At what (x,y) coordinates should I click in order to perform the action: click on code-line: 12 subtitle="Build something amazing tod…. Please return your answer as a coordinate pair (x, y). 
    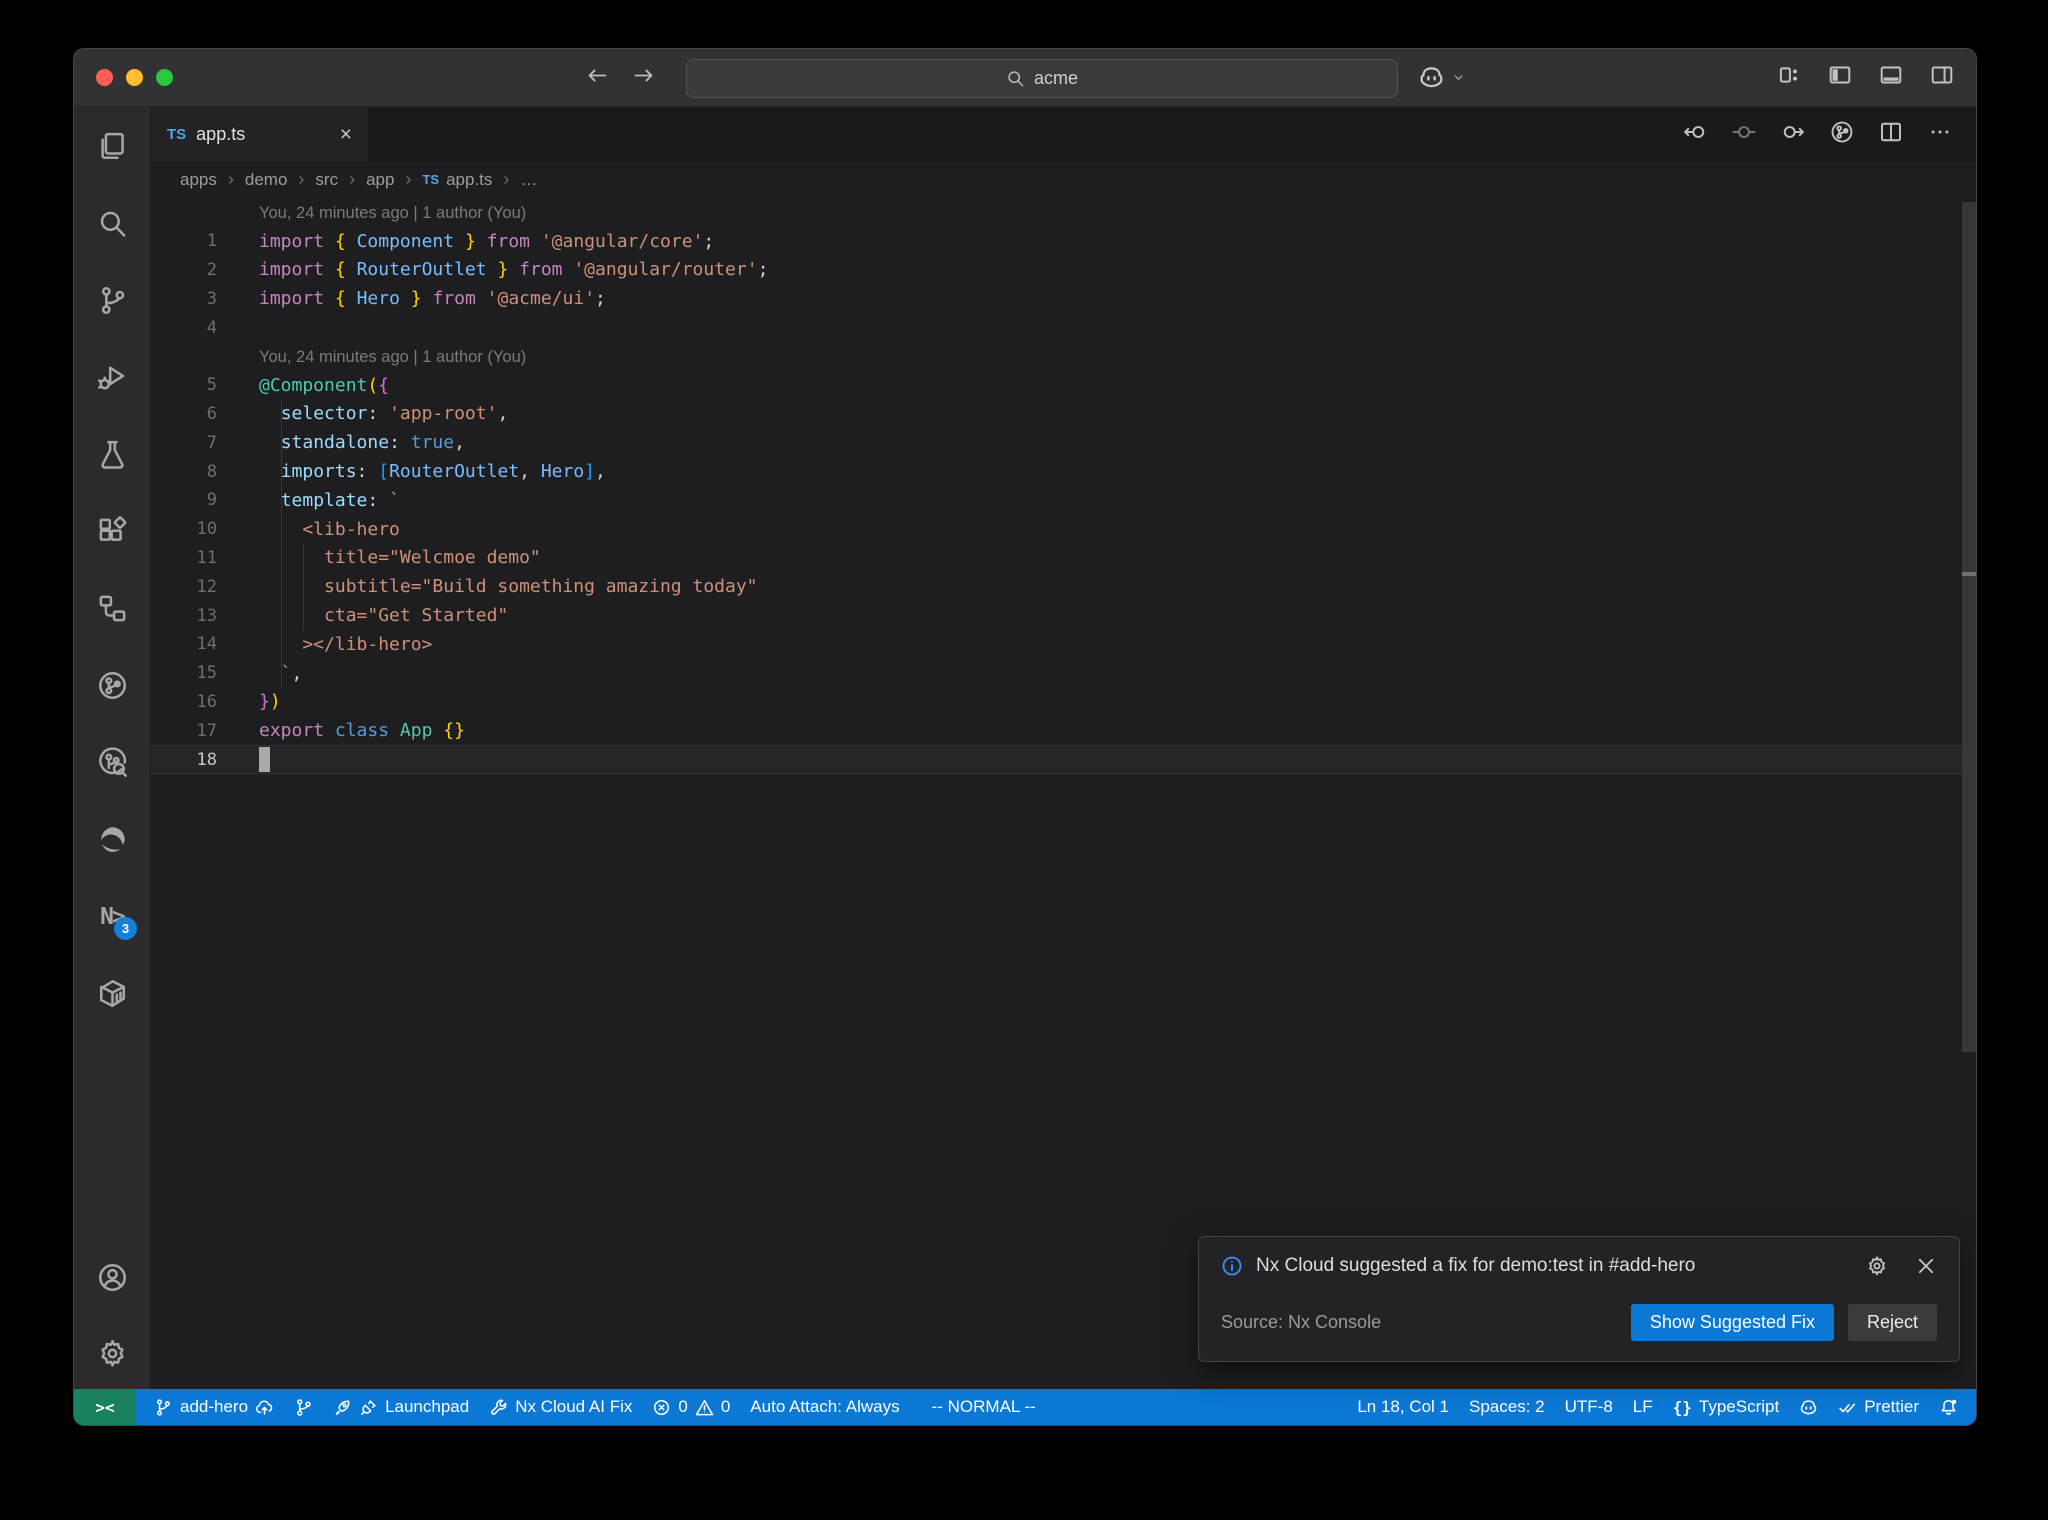
    Looking at the image, I should click on (1056, 586).